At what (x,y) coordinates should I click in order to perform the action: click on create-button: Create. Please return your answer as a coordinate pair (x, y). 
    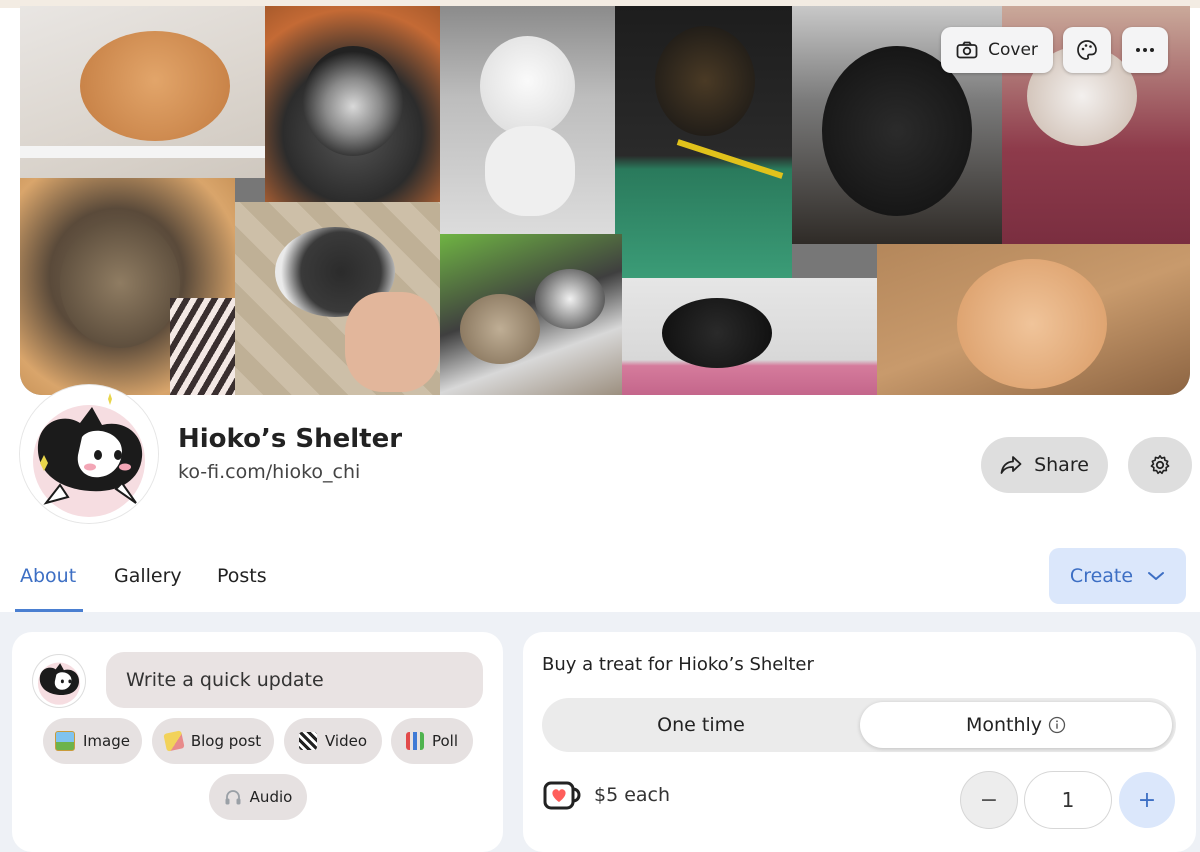
    Looking at the image, I should click on (1117, 576).